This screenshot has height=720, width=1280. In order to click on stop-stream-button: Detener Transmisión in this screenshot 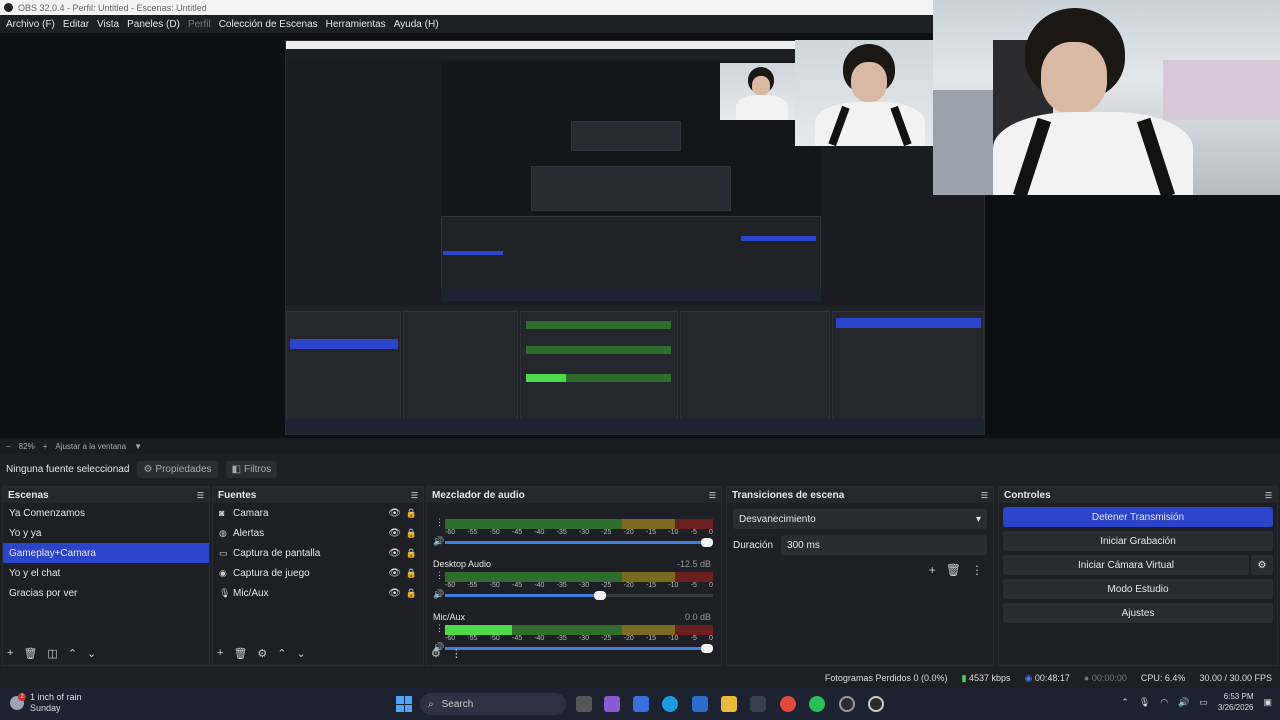, I will do `click(1138, 517)`.